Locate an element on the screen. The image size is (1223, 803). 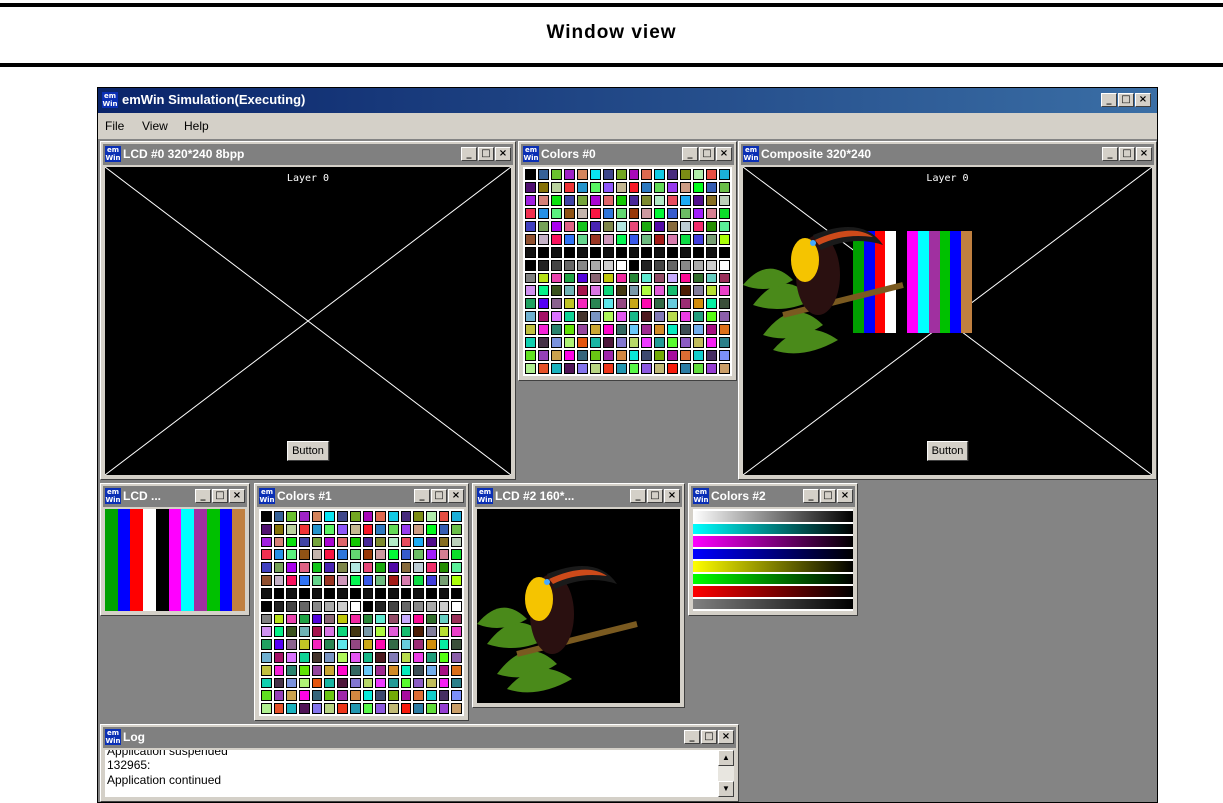
colors2-titlebar: em Win Colors #2 _ □ × is located at coordinates (773, 496).